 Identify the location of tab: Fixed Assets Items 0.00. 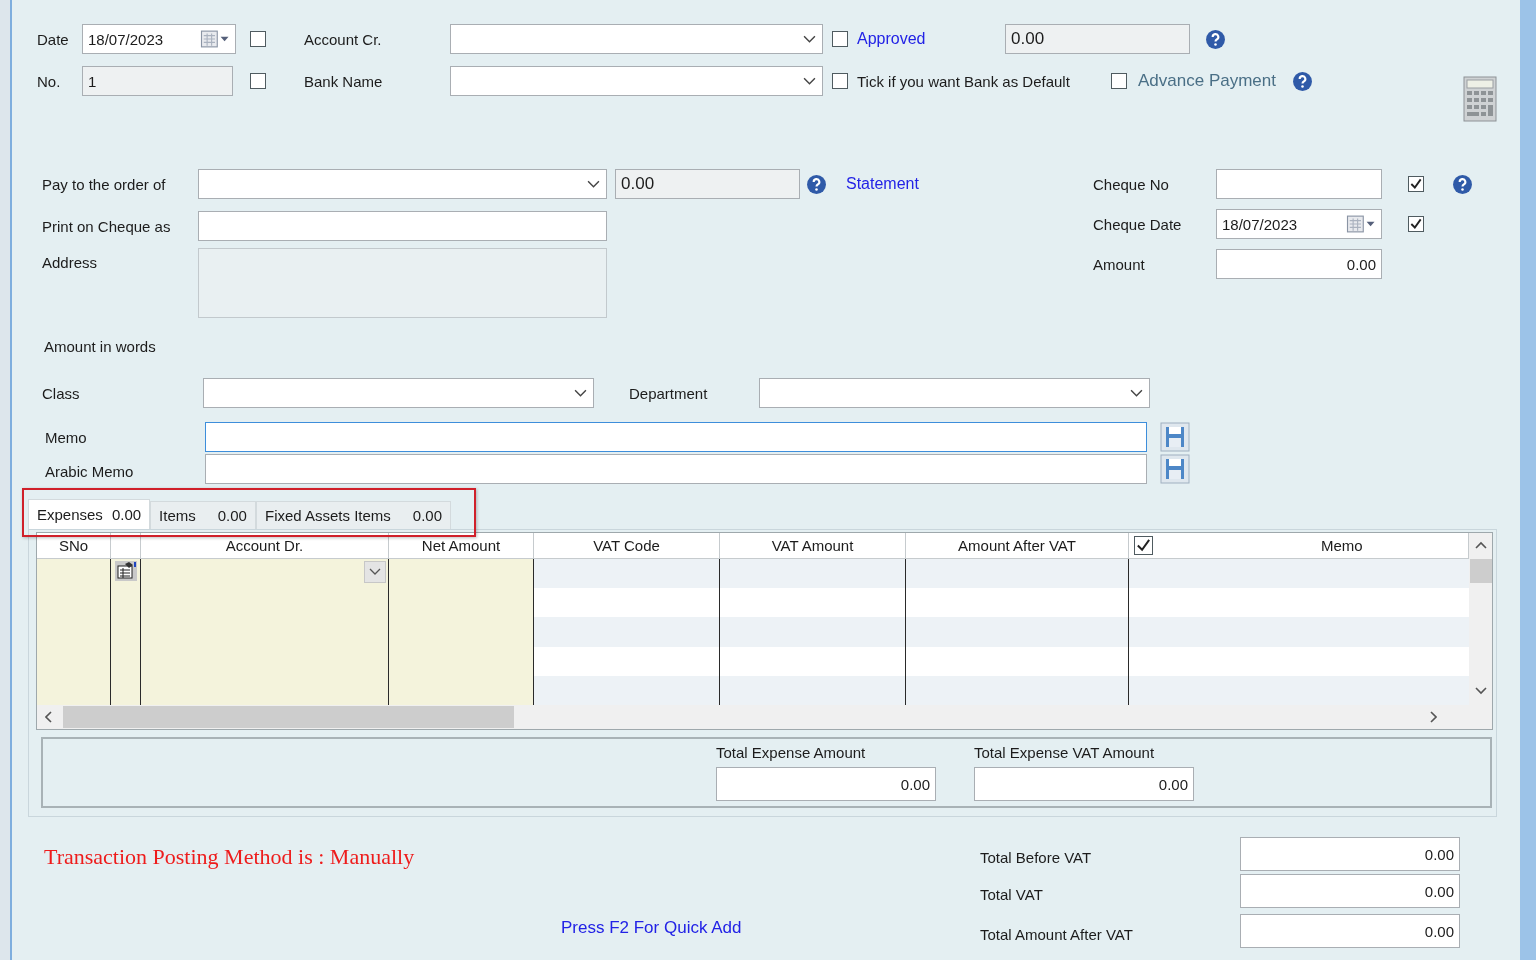
(353, 515).